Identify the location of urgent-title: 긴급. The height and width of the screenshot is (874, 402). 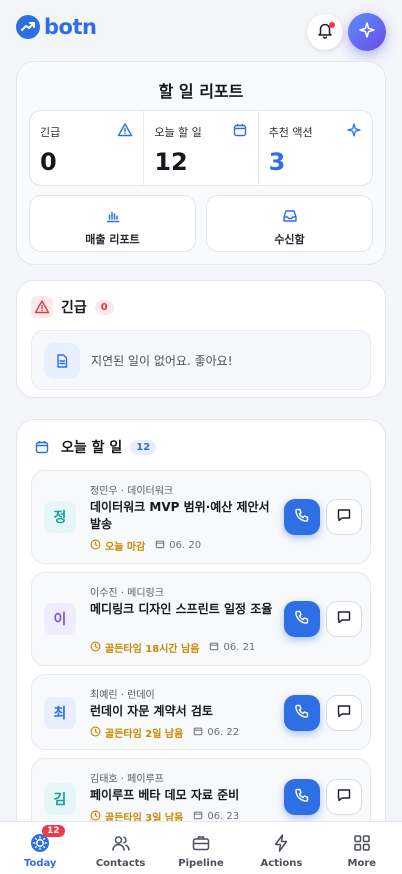
(74, 308).